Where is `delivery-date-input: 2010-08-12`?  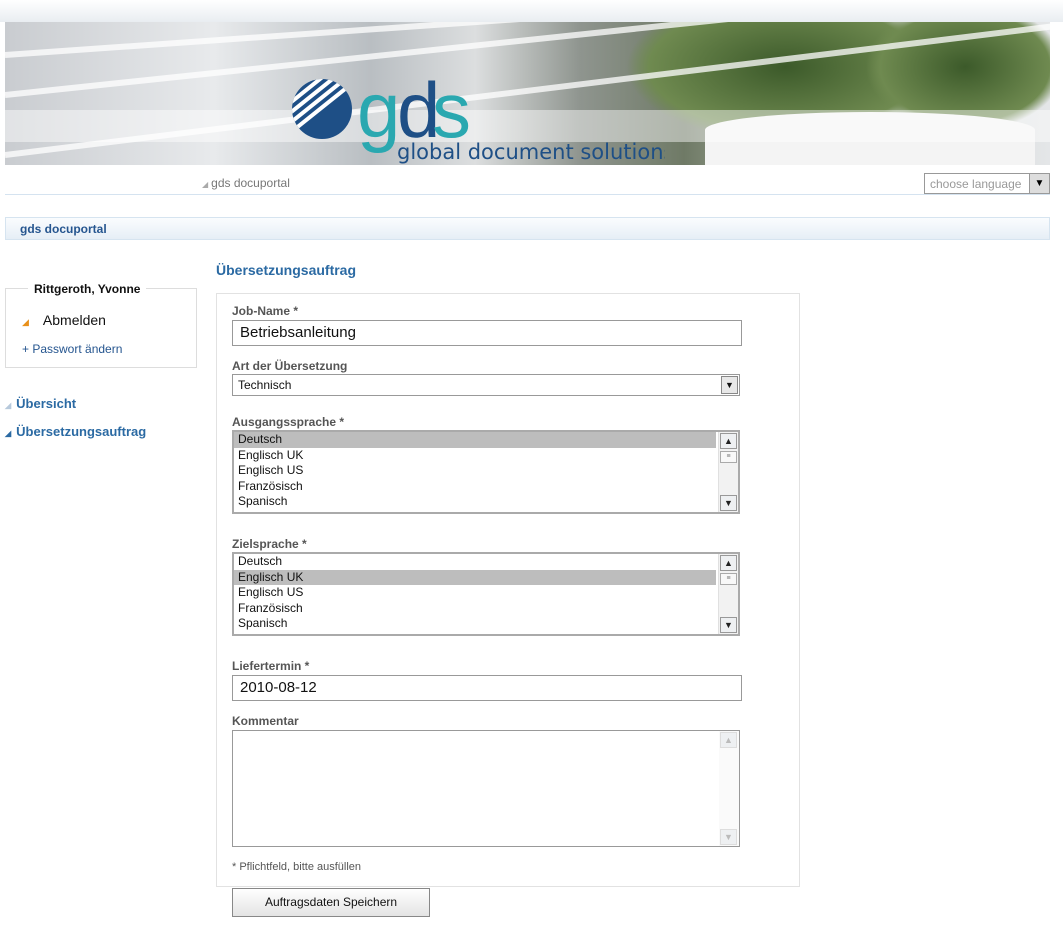
delivery-date-input: 2010-08-12 is located at coordinates (487, 688).